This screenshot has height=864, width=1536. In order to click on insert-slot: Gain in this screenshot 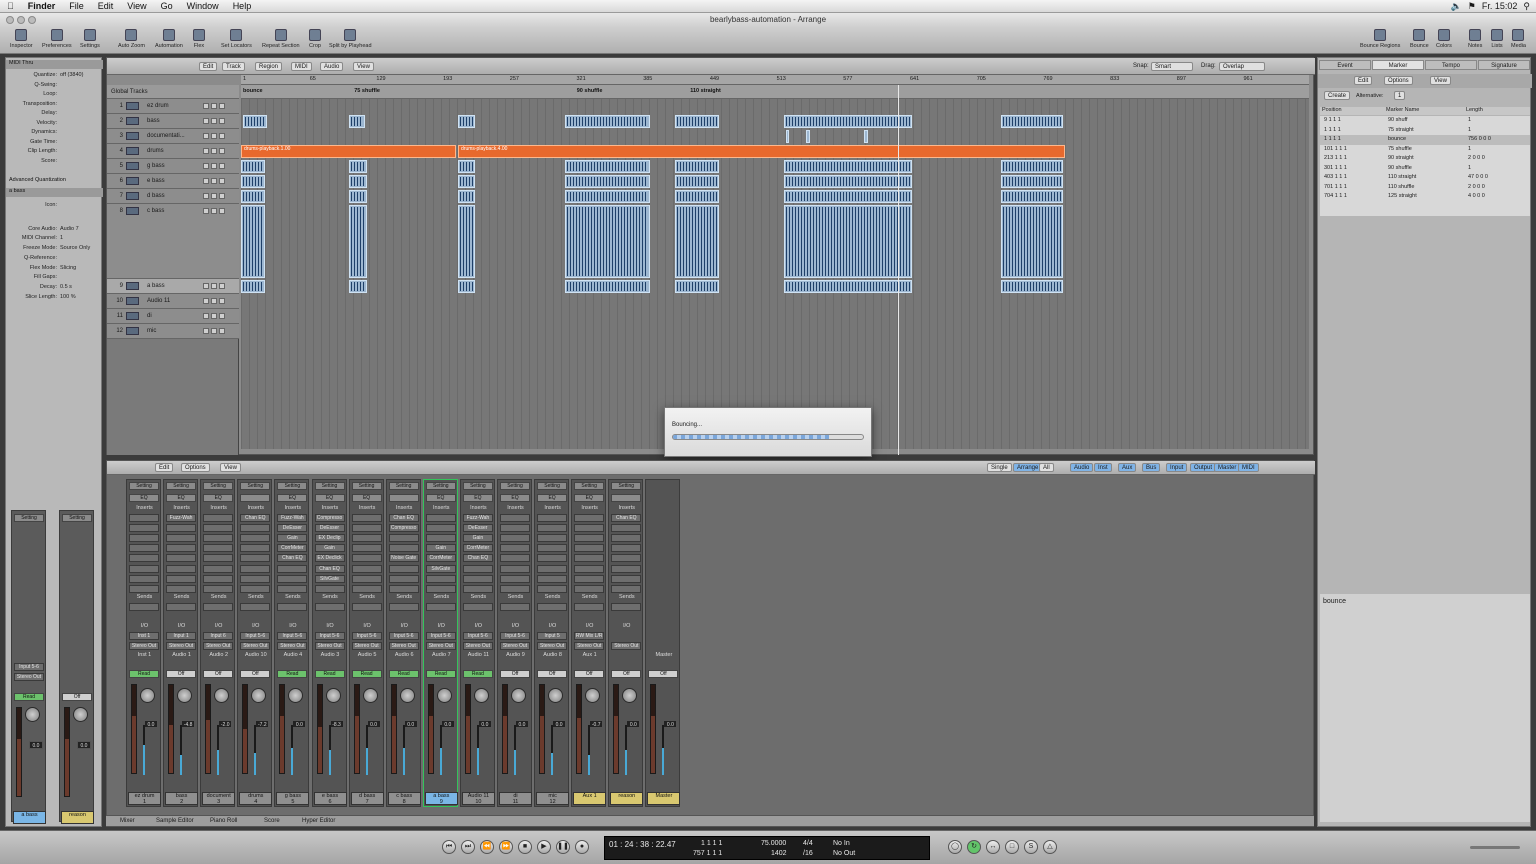, I will do `click(477, 538)`.